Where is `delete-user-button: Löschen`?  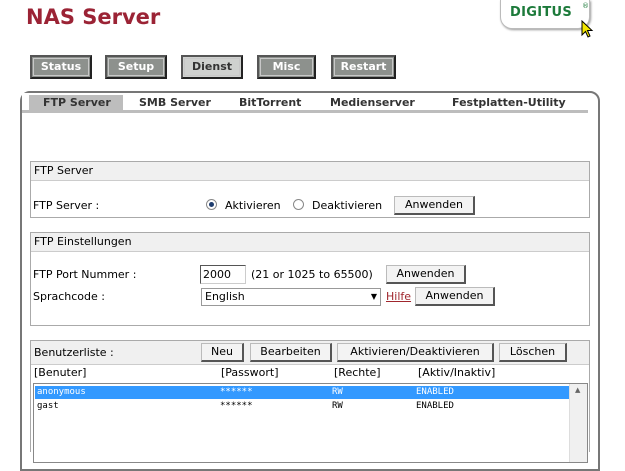 delete-user-button: Löschen is located at coordinates (533, 352).